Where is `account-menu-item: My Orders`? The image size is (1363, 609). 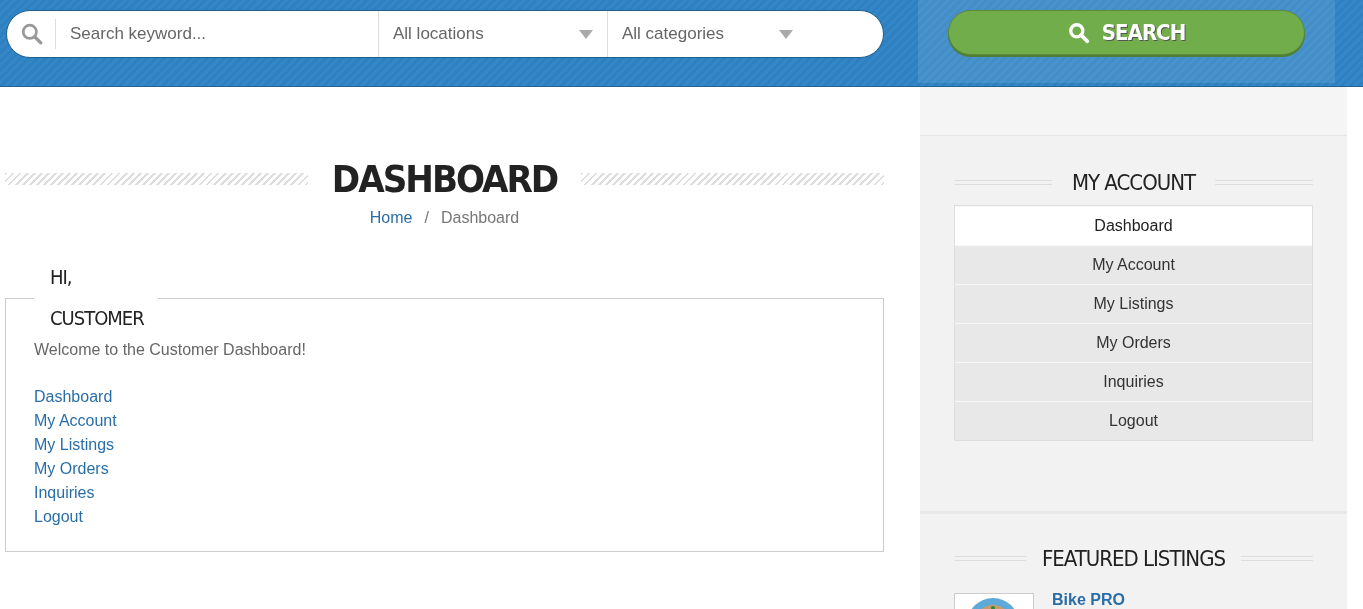 account-menu-item: My Orders is located at coordinates (1133, 342).